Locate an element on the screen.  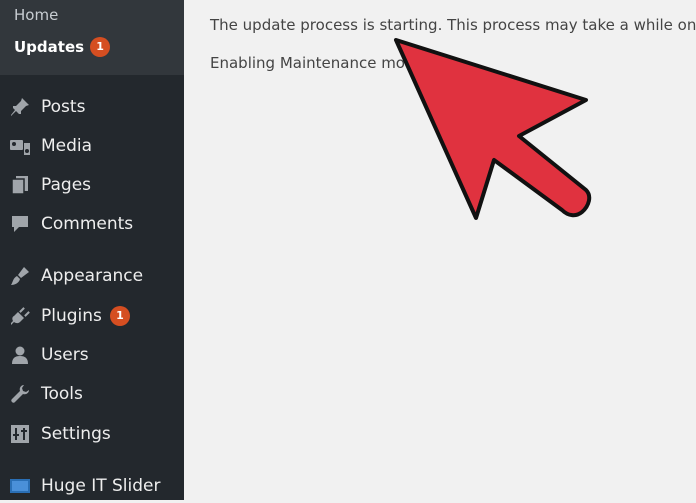
comment-icon is located at coordinates (20, 224).